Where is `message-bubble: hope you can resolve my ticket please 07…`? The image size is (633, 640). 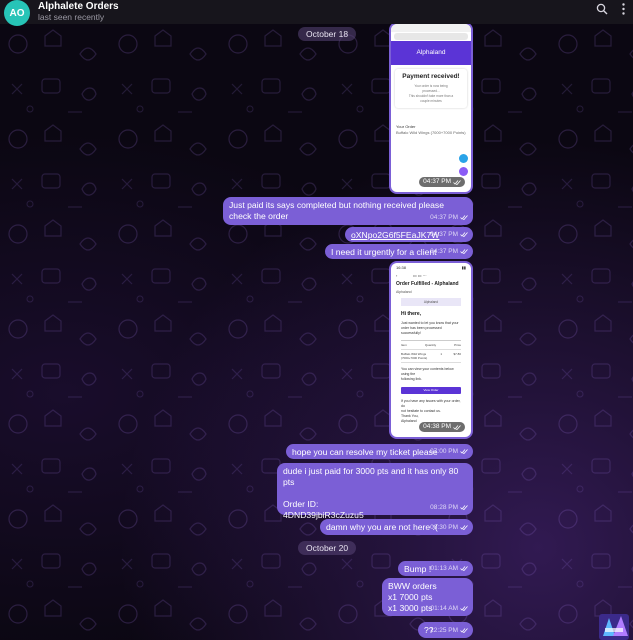
message-bubble: hope you can resolve my ticket please 07… is located at coordinates (379, 451).